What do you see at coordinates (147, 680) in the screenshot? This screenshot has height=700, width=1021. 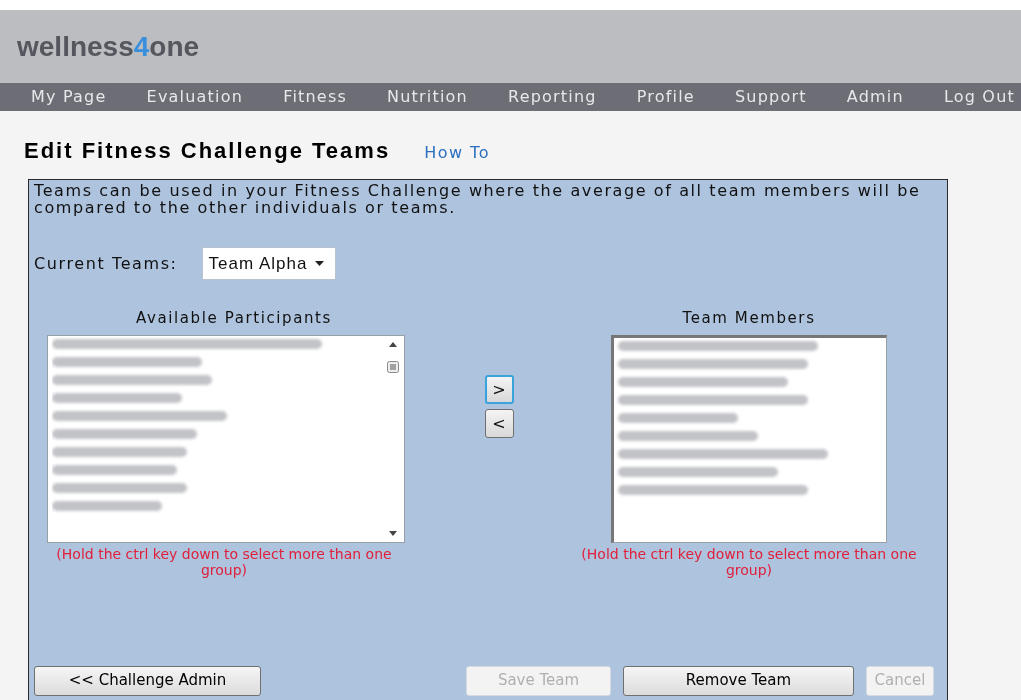 I see `action-button: << Challenge Admin` at bounding box center [147, 680].